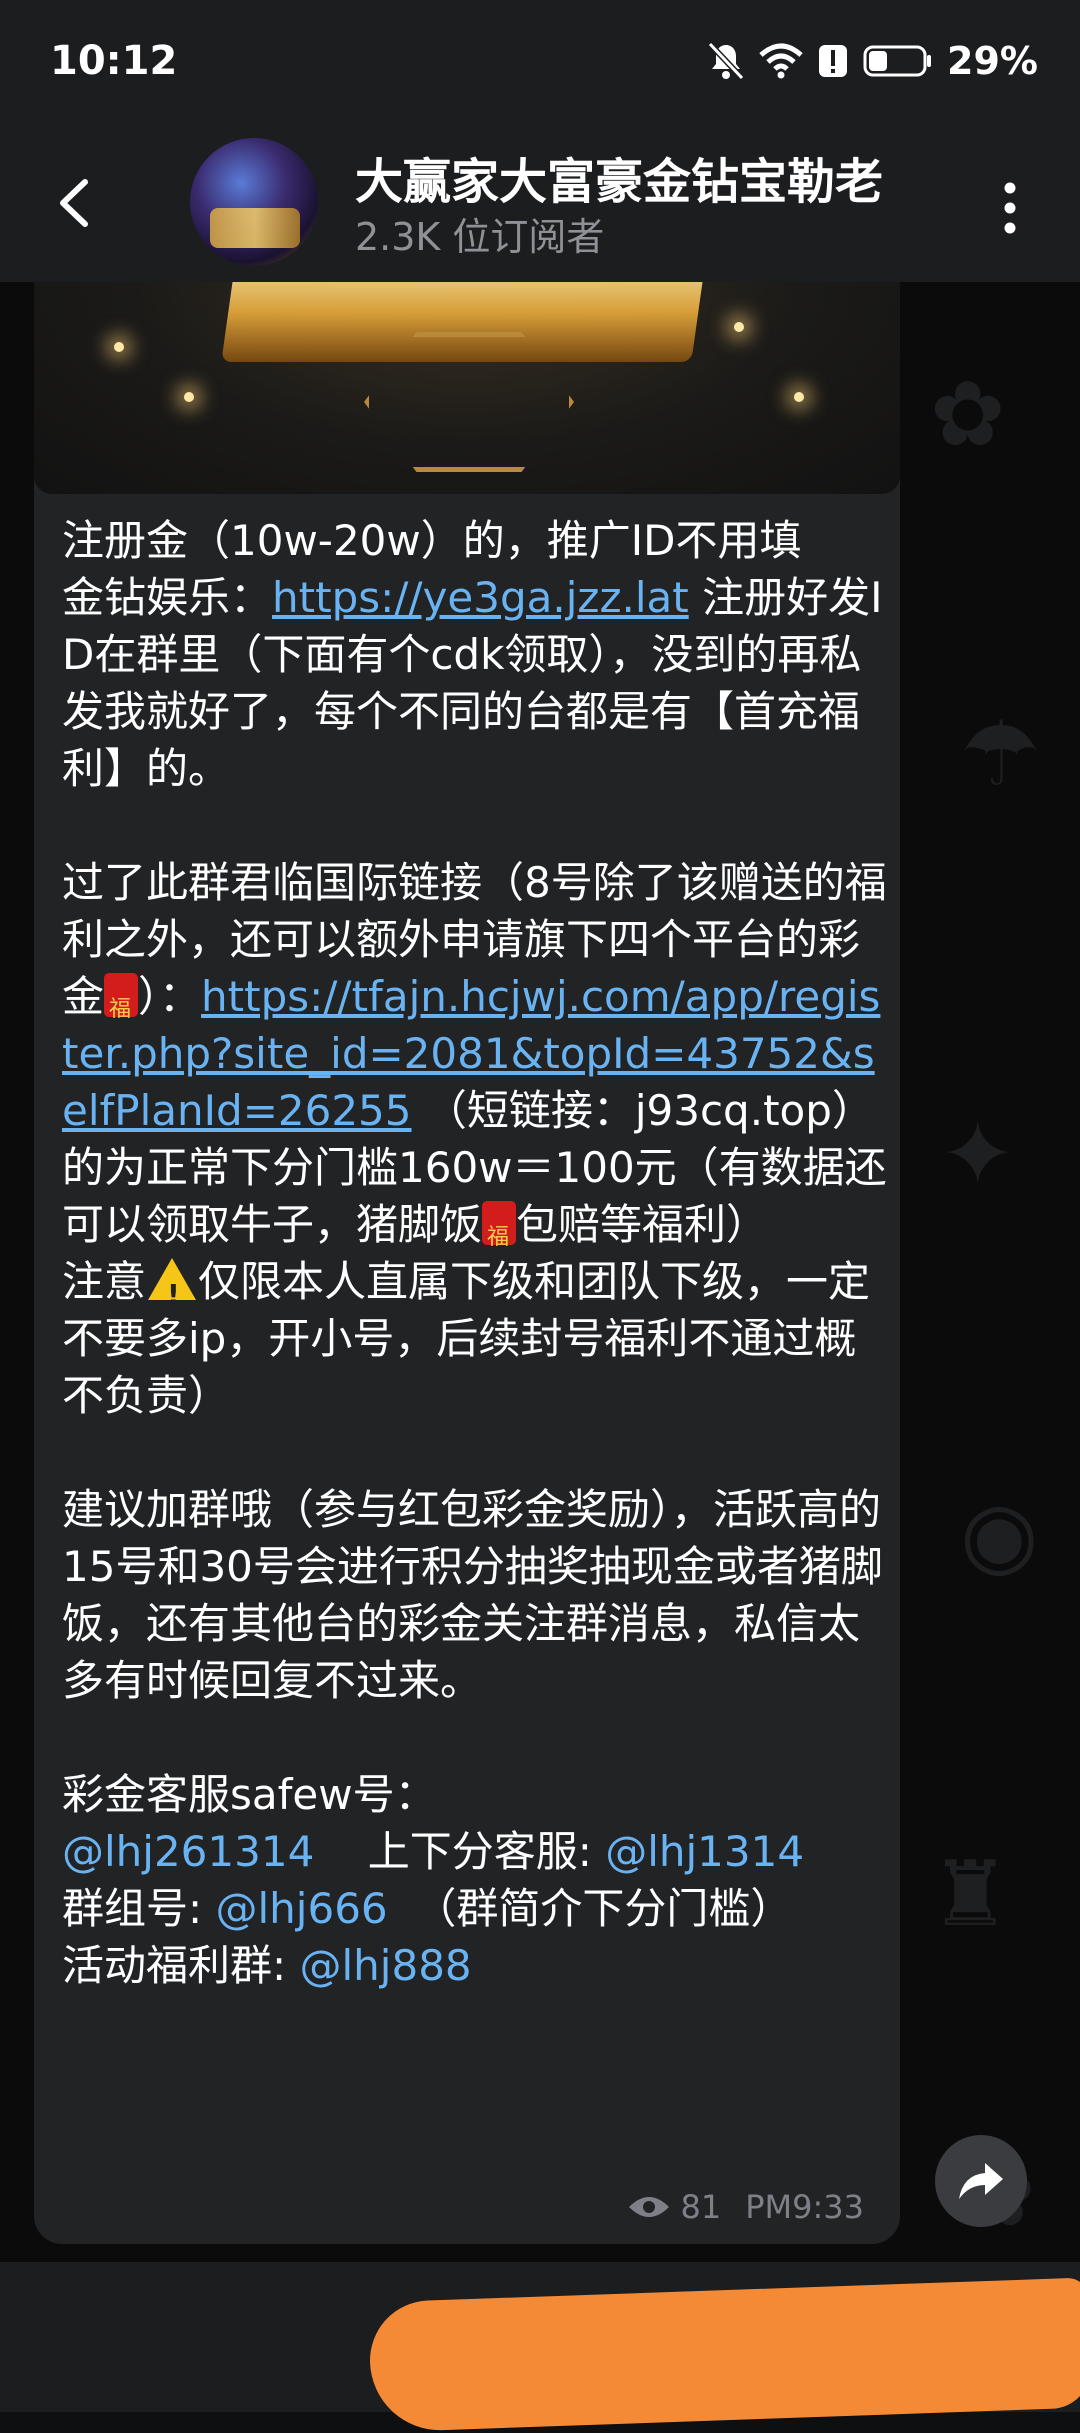 The height and width of the screenshot is (2433, 1080). What do you see at coordinates (726, 61) in the screenshot?
I see `bell-off-icon` at bounding box center [726, 61].